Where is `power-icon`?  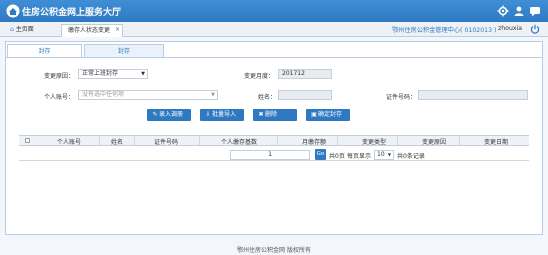
power-icon is located at coordinates (535, 29).